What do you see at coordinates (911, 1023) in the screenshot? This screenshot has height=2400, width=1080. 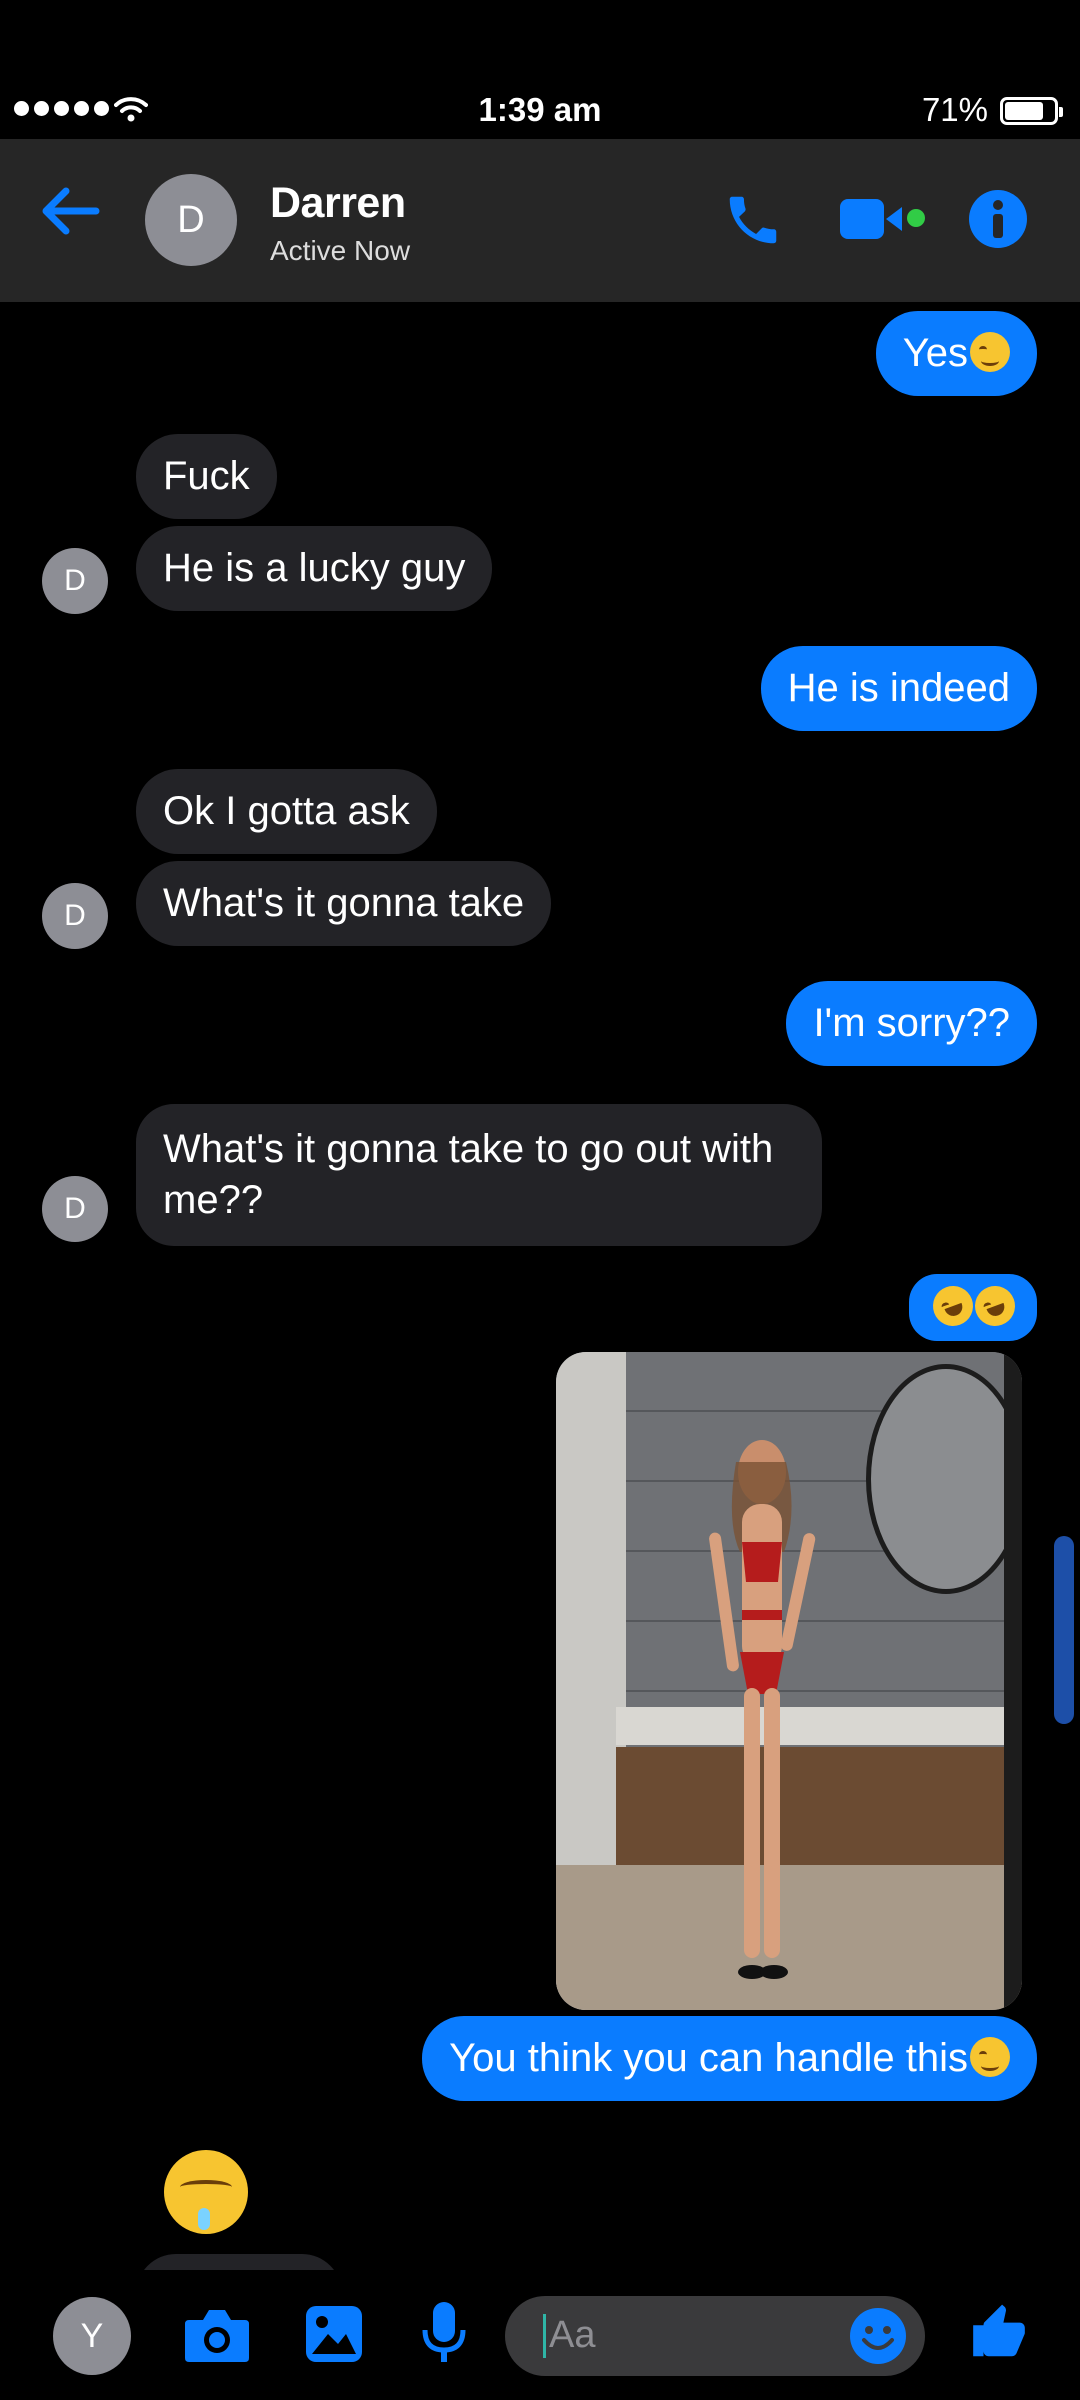 I see `message-bubble-outgoing: I'm sorry??` at bounding box center [911, 1023].